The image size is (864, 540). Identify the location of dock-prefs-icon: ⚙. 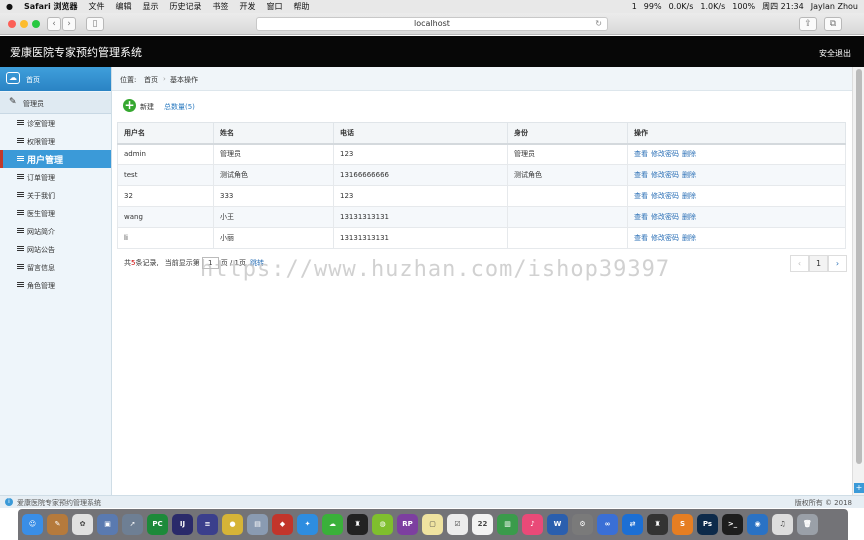
(582, 524).